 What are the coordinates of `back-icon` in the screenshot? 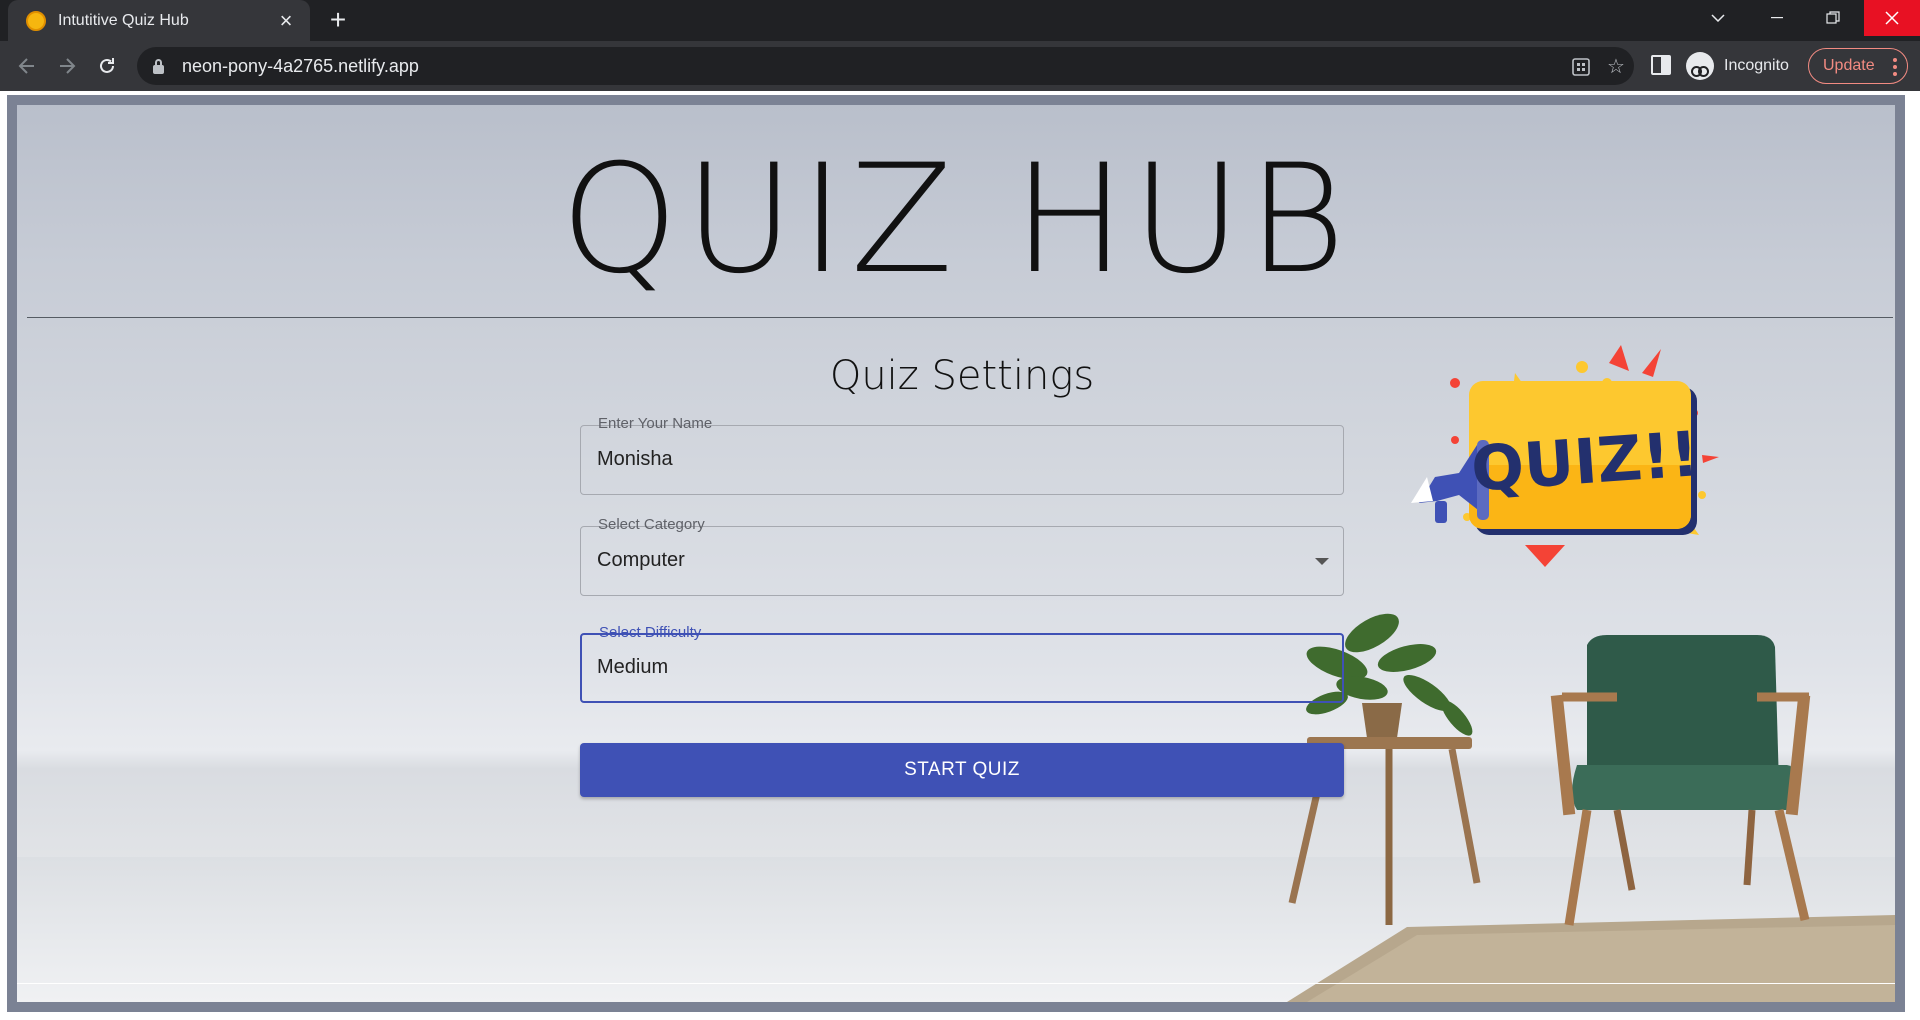 It's located at (26, 66).